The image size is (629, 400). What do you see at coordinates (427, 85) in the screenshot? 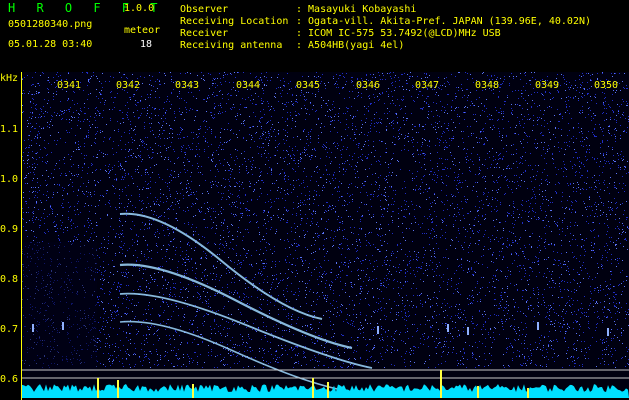
I see `time-tick-7: 0347` at bounding box center [427, 85].